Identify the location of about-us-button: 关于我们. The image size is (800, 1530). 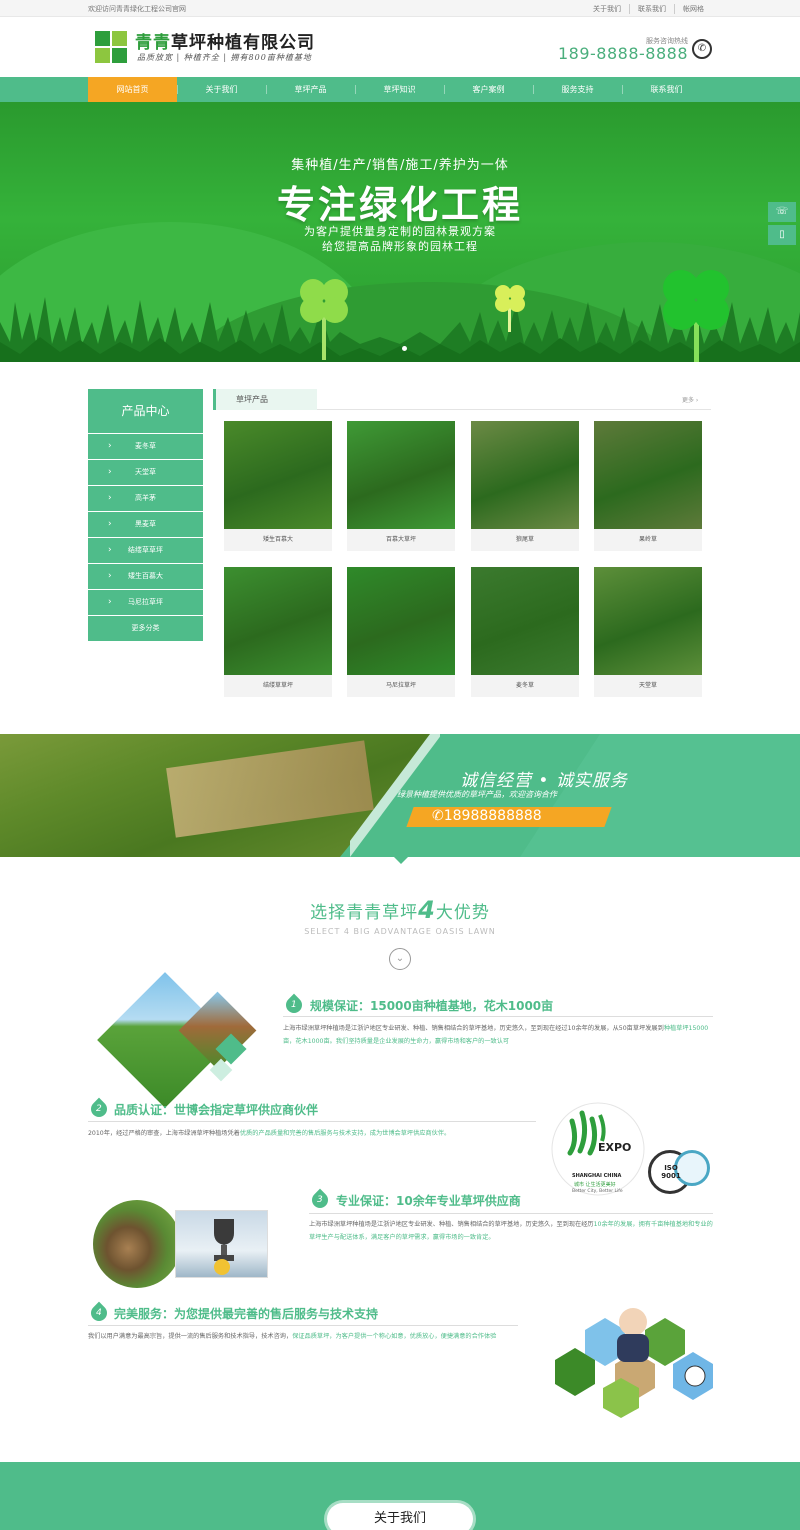
(400, 1516).